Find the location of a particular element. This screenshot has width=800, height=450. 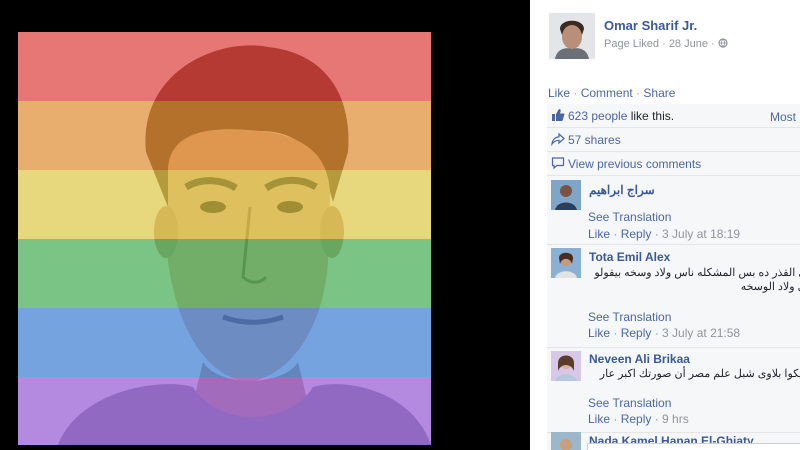

shares-row: 57 shares is located at coordinates (673, 140).